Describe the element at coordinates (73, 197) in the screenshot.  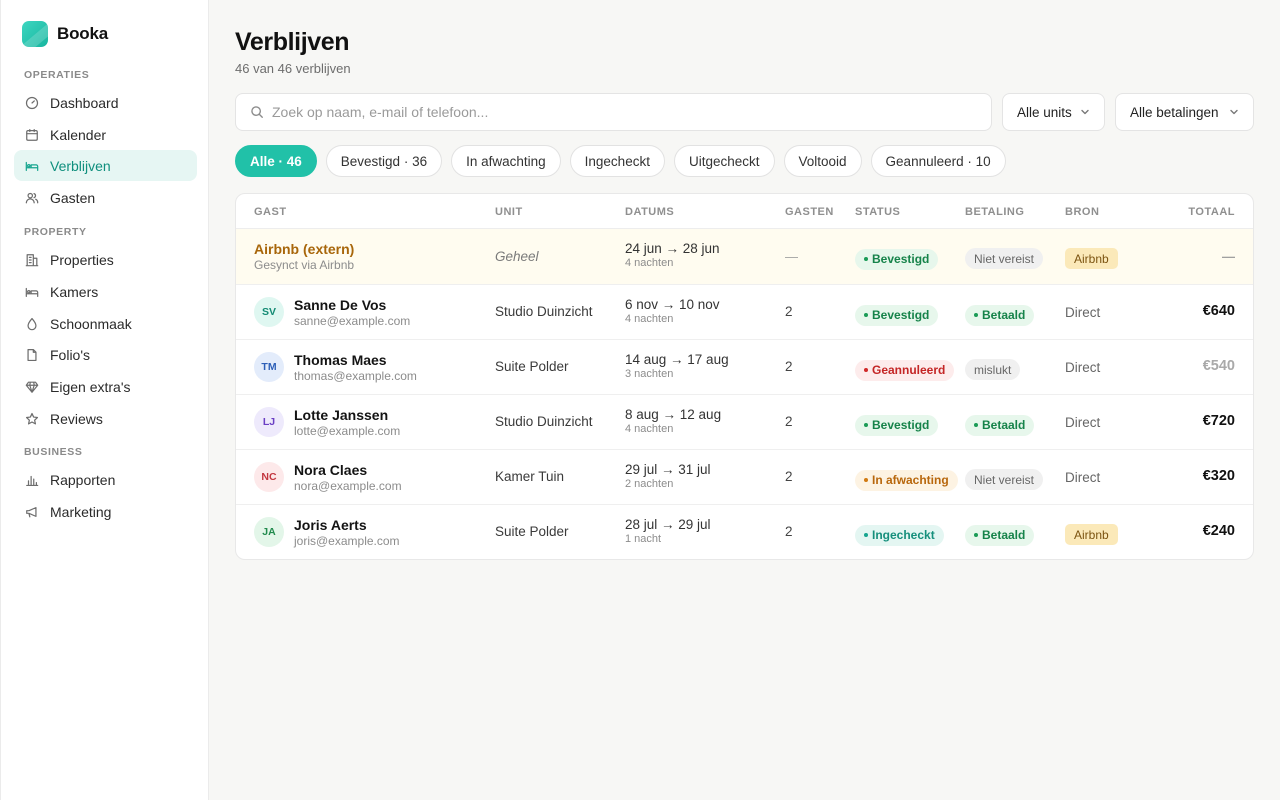
I see `sidebar-item-label: Gasten` at that location.